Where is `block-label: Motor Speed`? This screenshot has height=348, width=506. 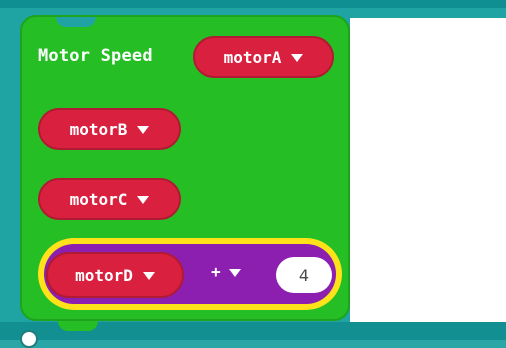
block-label: Motor Speed is located at coordinates (95, 56).